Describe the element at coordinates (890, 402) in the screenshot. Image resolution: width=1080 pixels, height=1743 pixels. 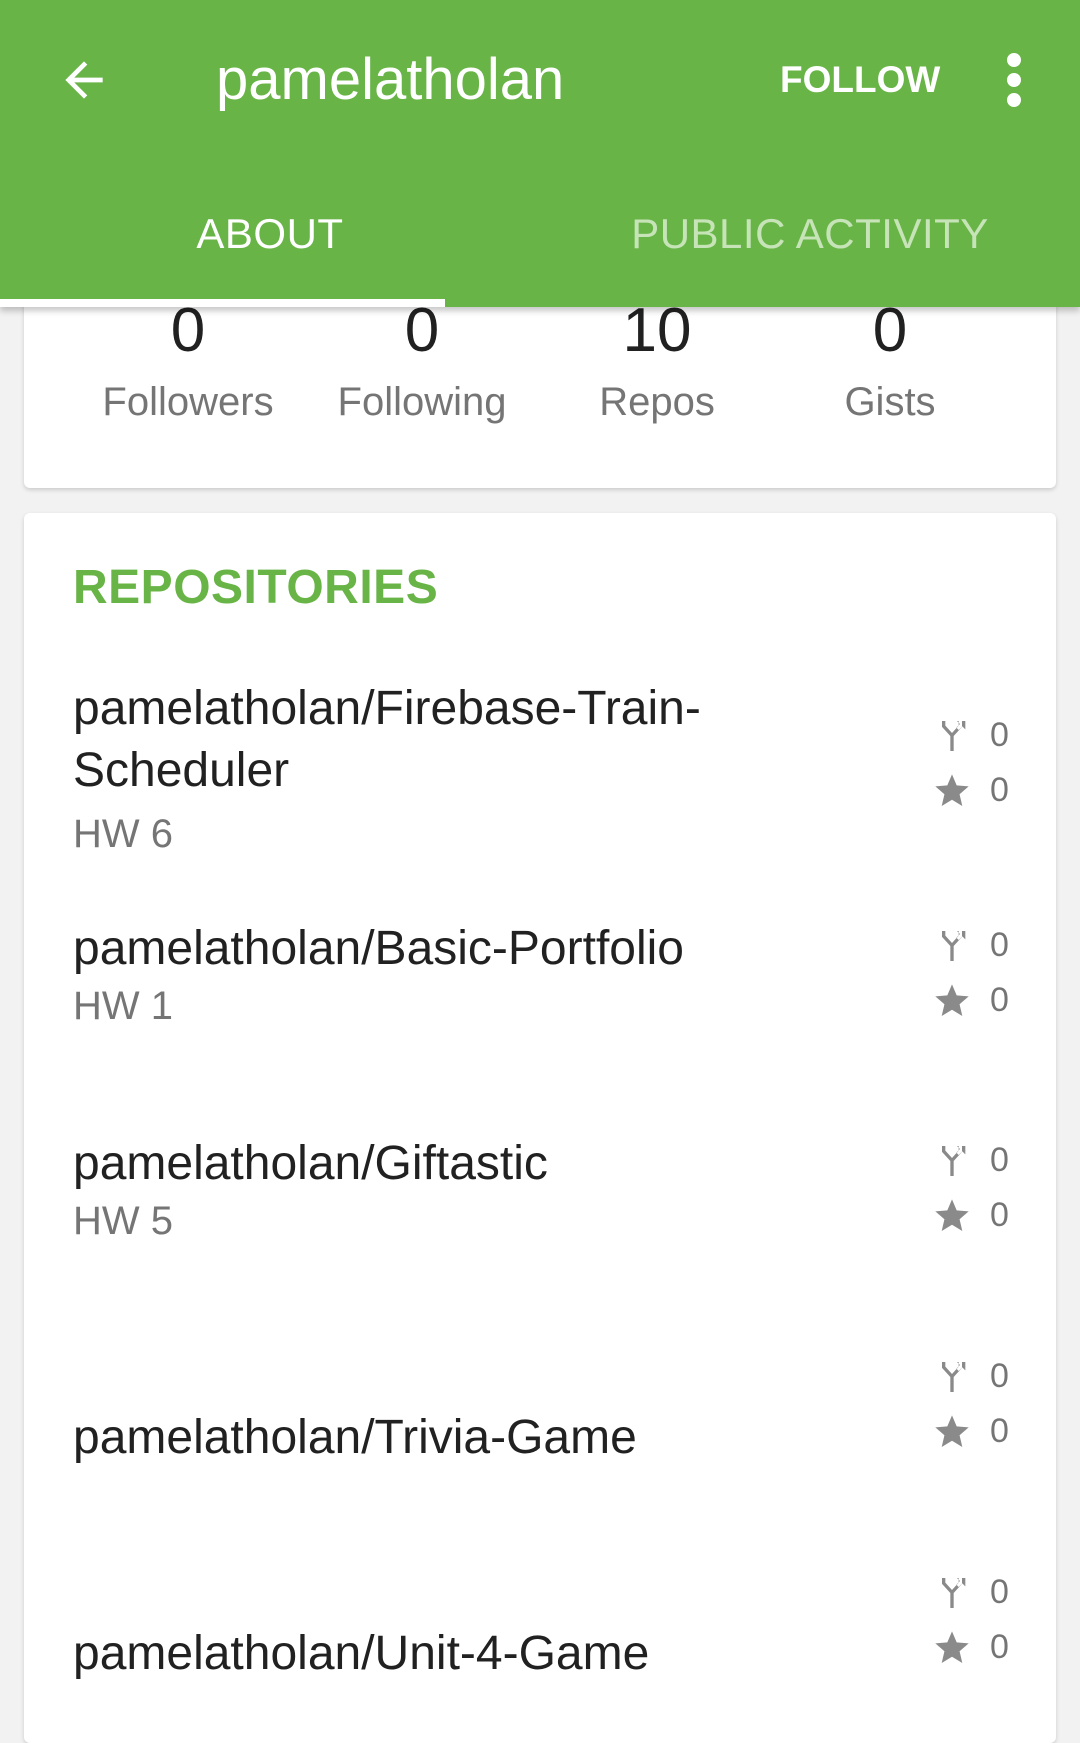
I see `stat-label: Gists` at that location.